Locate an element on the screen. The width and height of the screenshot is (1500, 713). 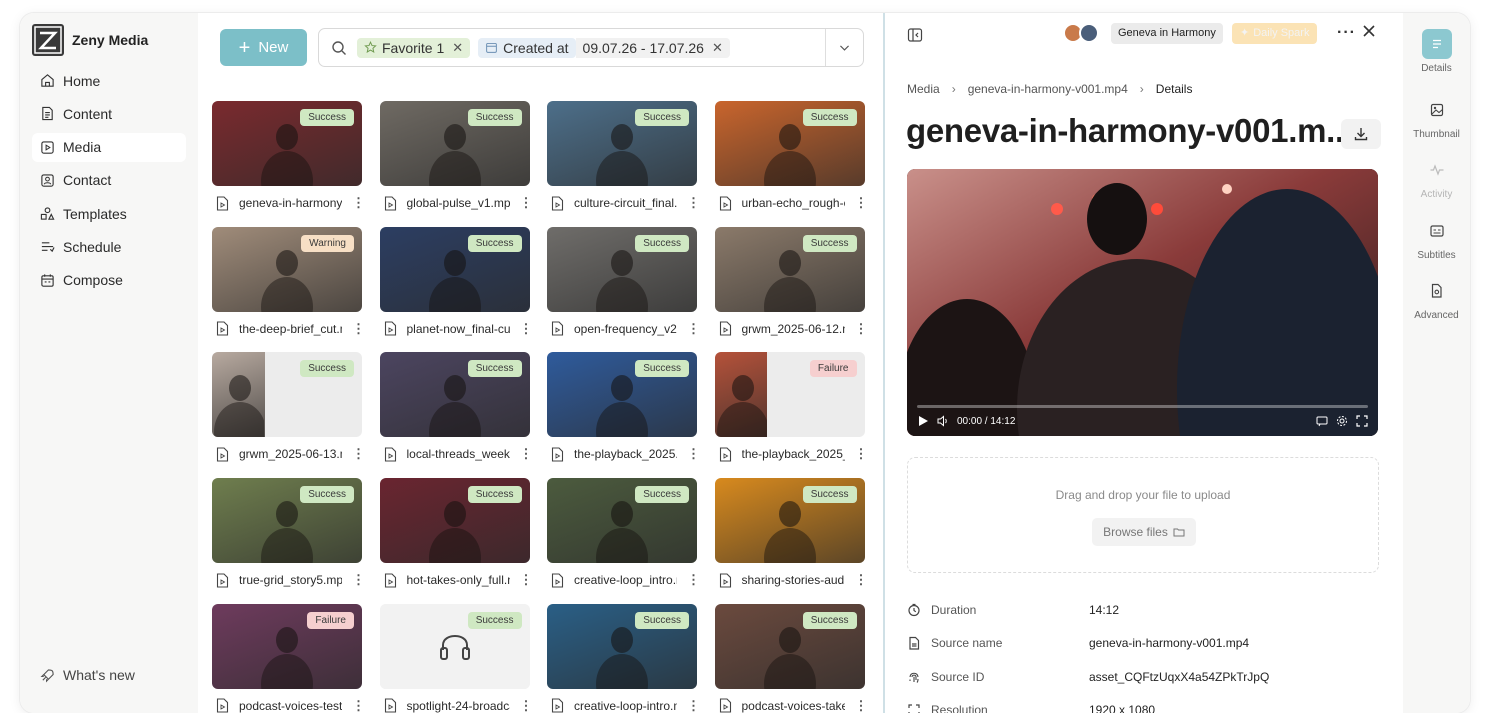
media-card: Successculture-circuit_final.mp4⋮ is located at coordinates (622, 157).